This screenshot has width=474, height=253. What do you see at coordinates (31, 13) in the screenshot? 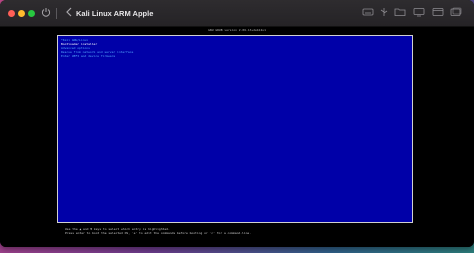
I see `maximize-button` at bounding box center [31, 13].